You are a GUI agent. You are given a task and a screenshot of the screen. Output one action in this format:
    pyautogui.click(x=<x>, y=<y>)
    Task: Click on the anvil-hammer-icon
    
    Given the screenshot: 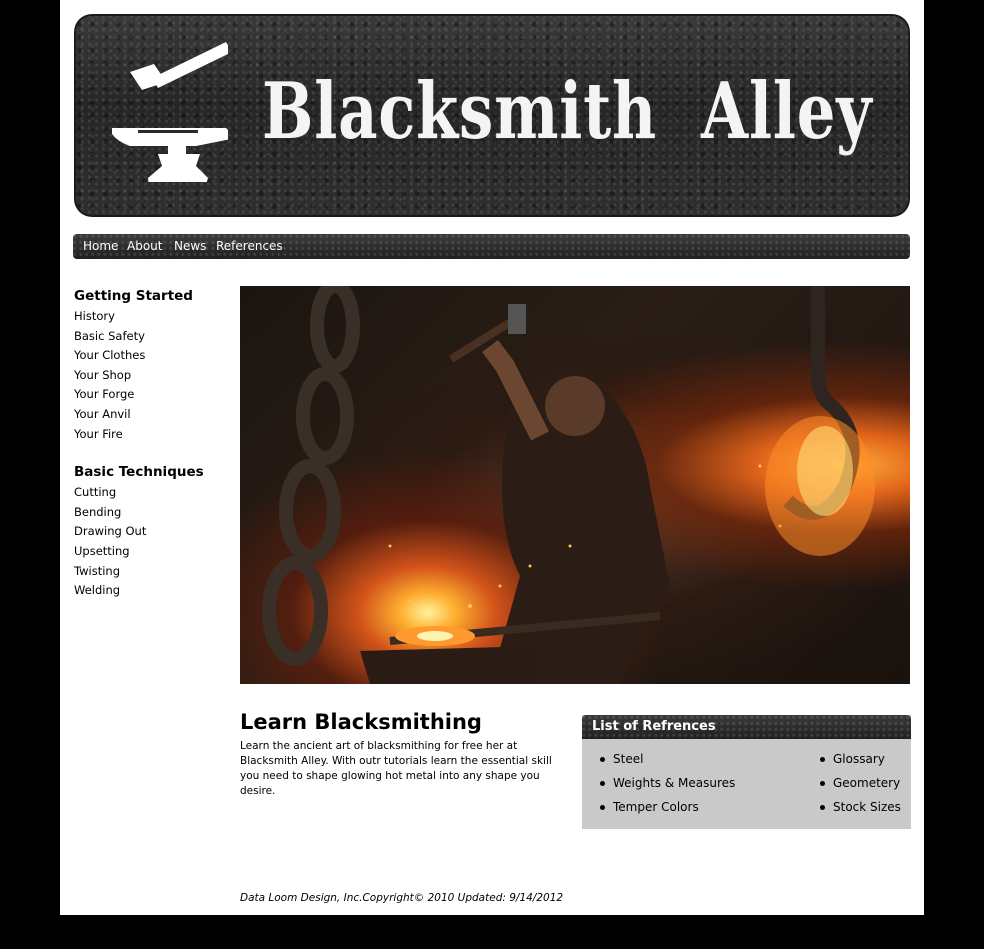 What is the action you would take?
    pyautogui.click(x=170, y=112)
    